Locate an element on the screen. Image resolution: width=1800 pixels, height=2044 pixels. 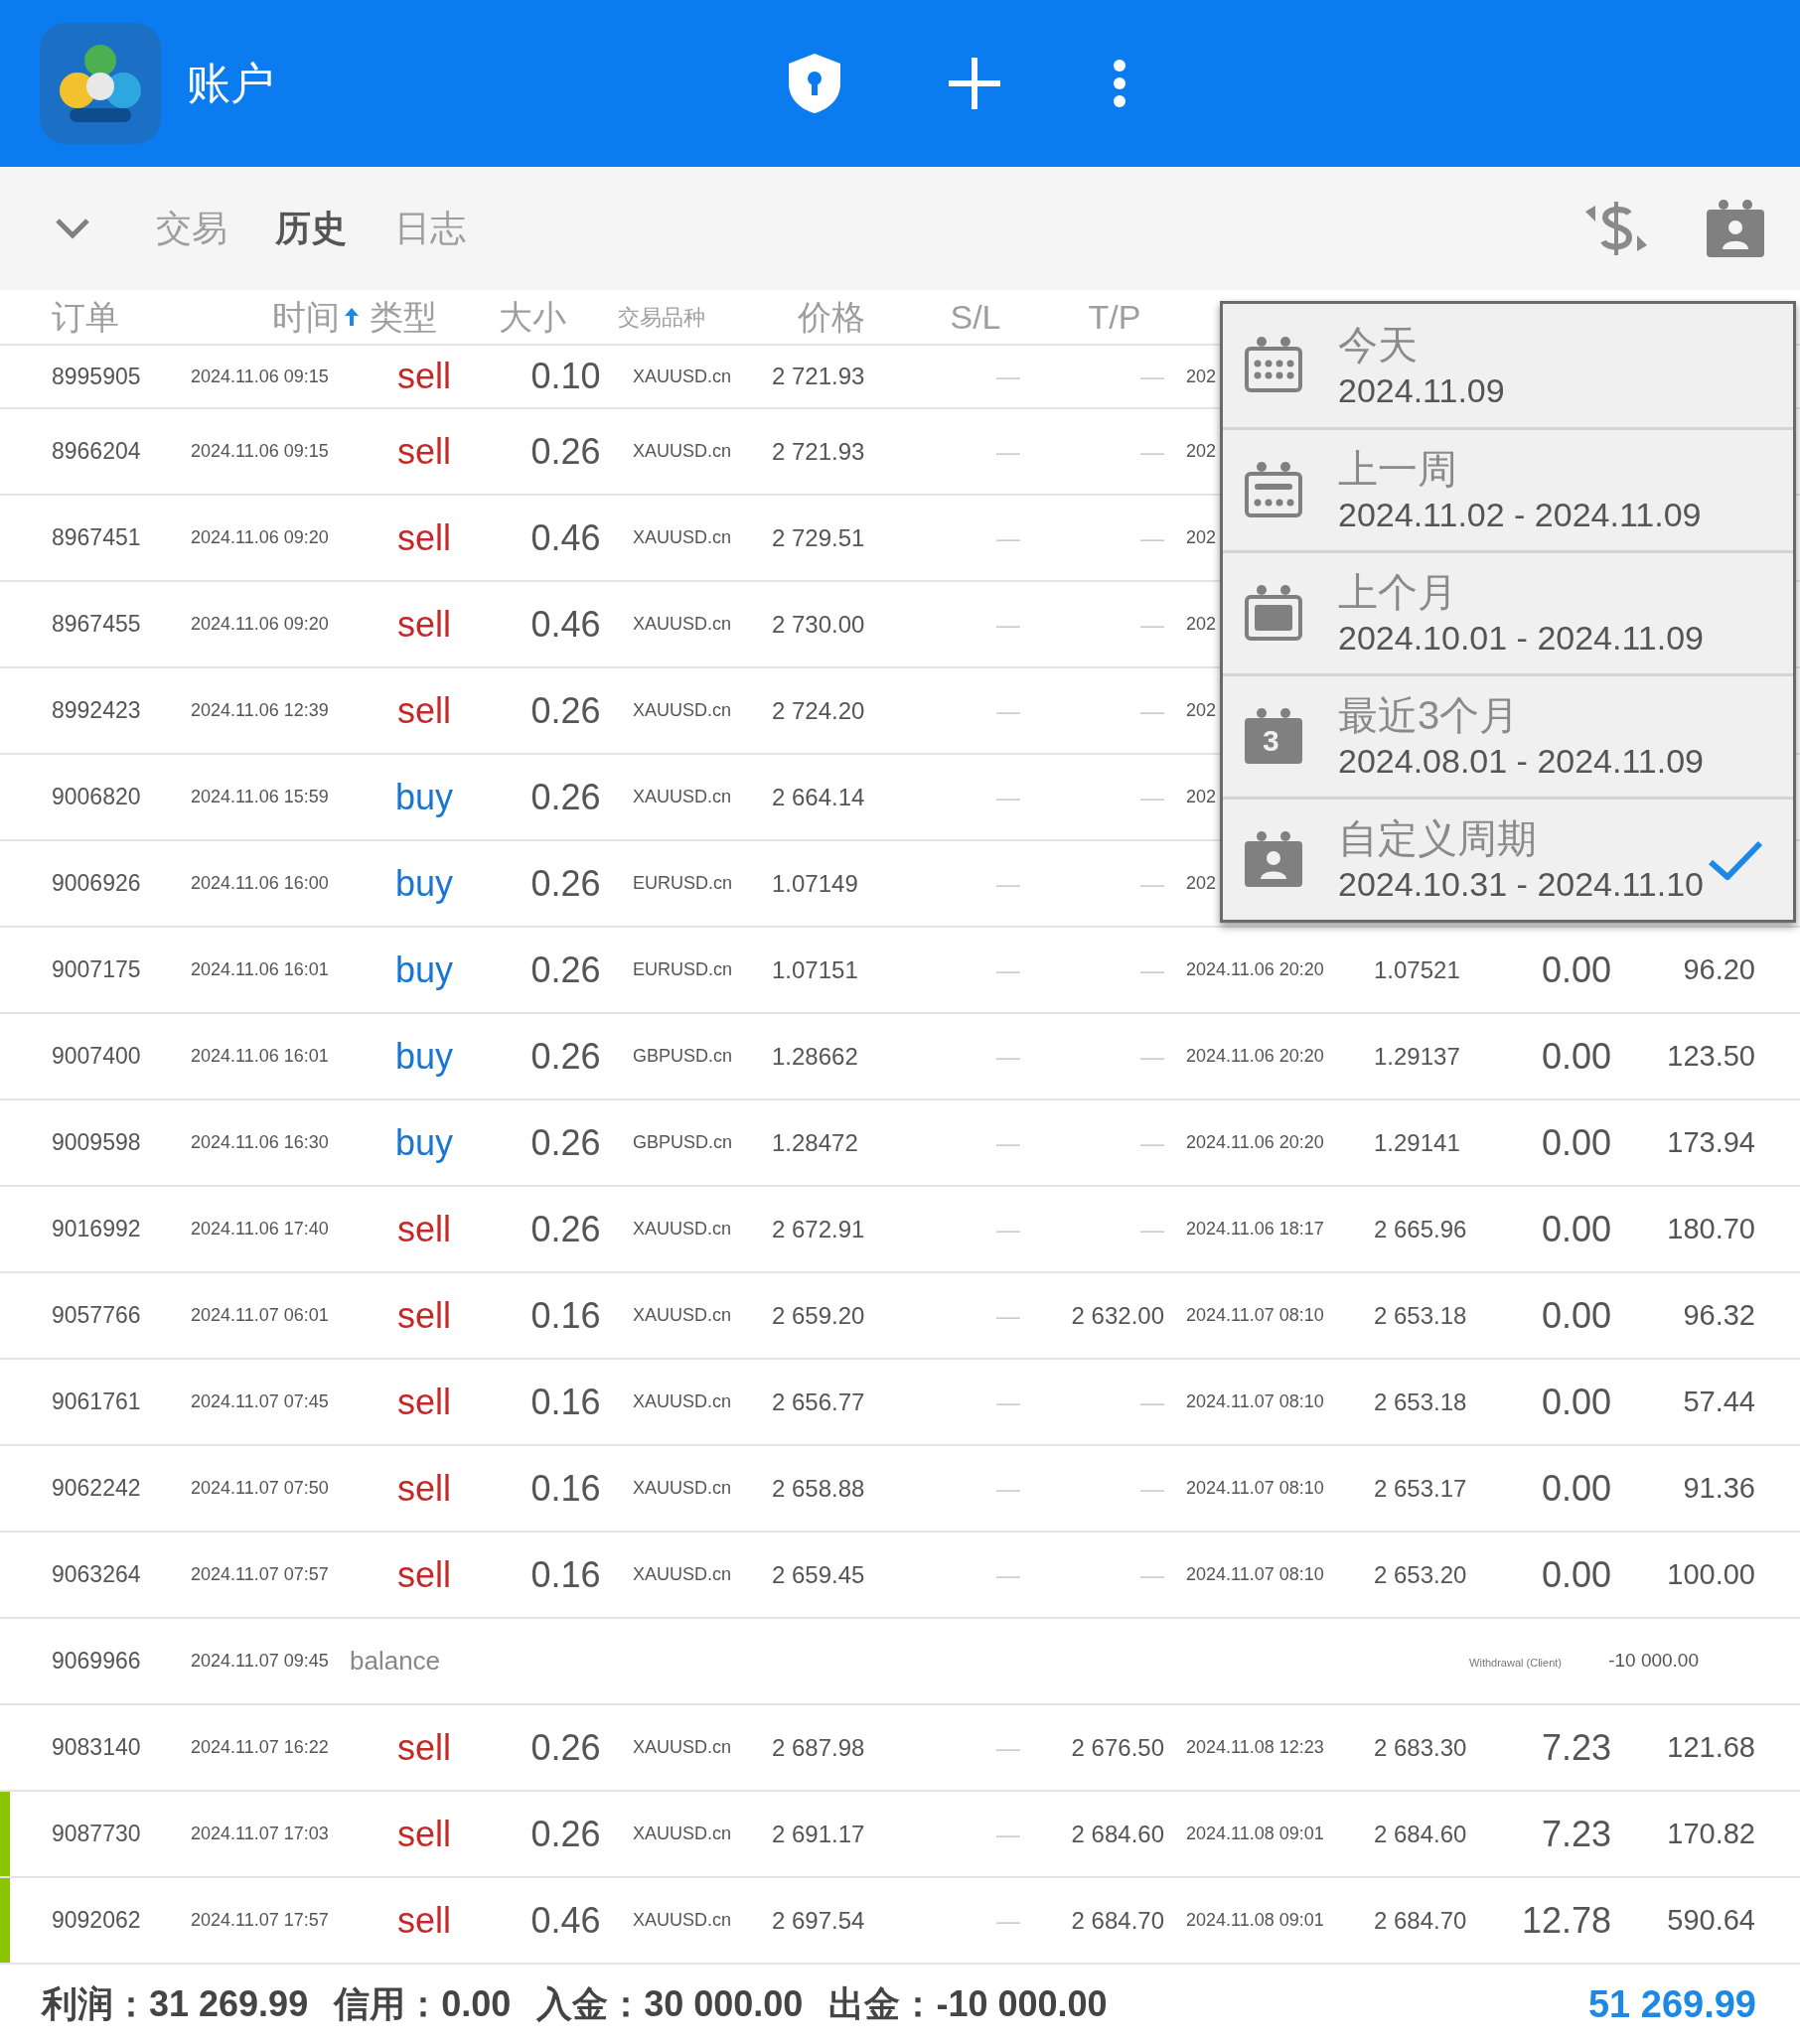
open-time: 2024.11.06 09:20 is located at coordinates (260, 537).